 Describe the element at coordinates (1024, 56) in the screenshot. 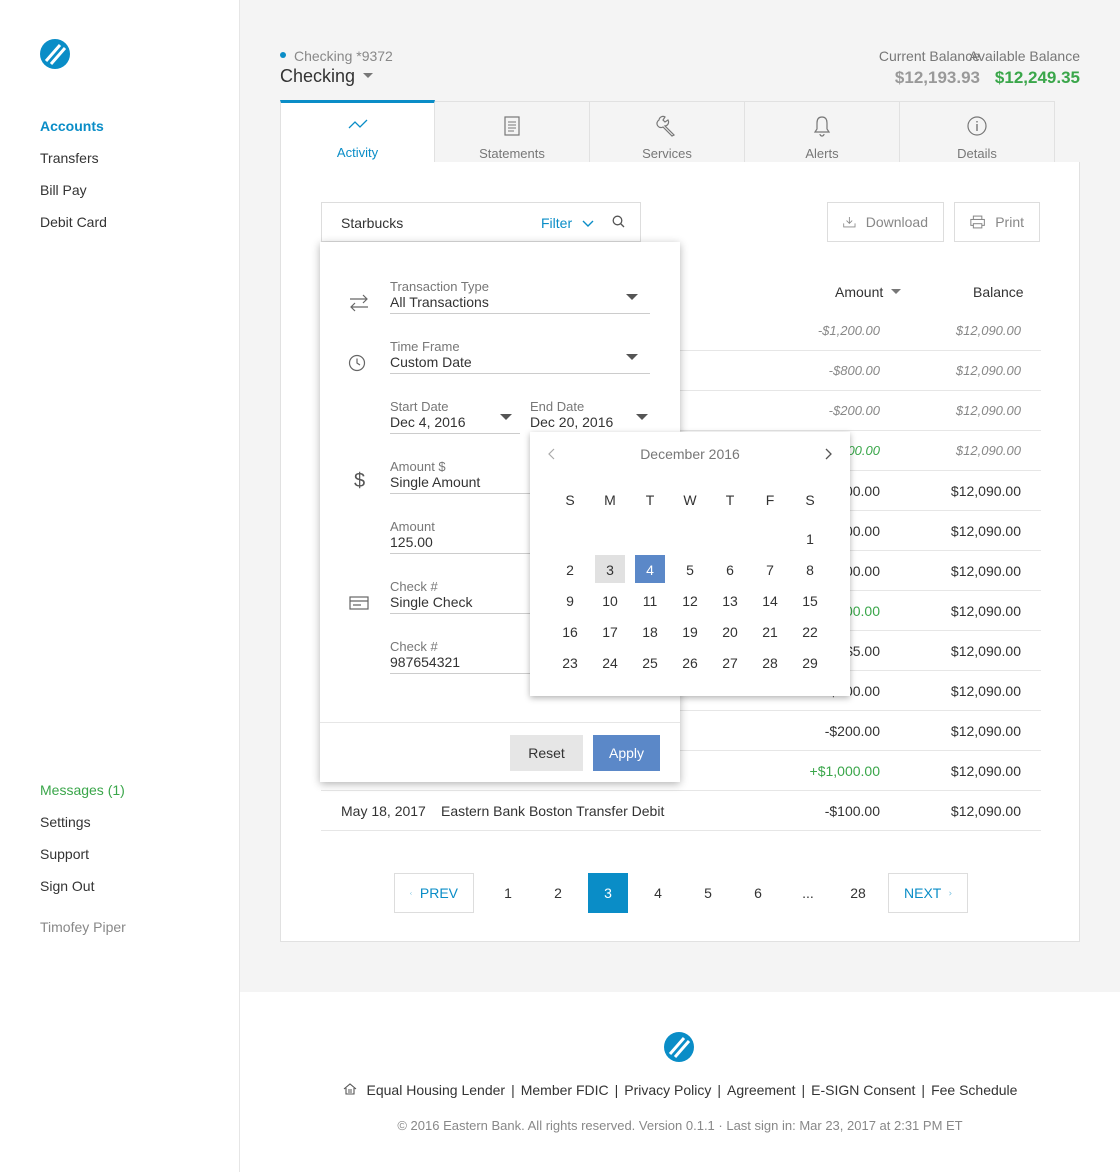

I see `available-balance-label: Available Balance` at that location.